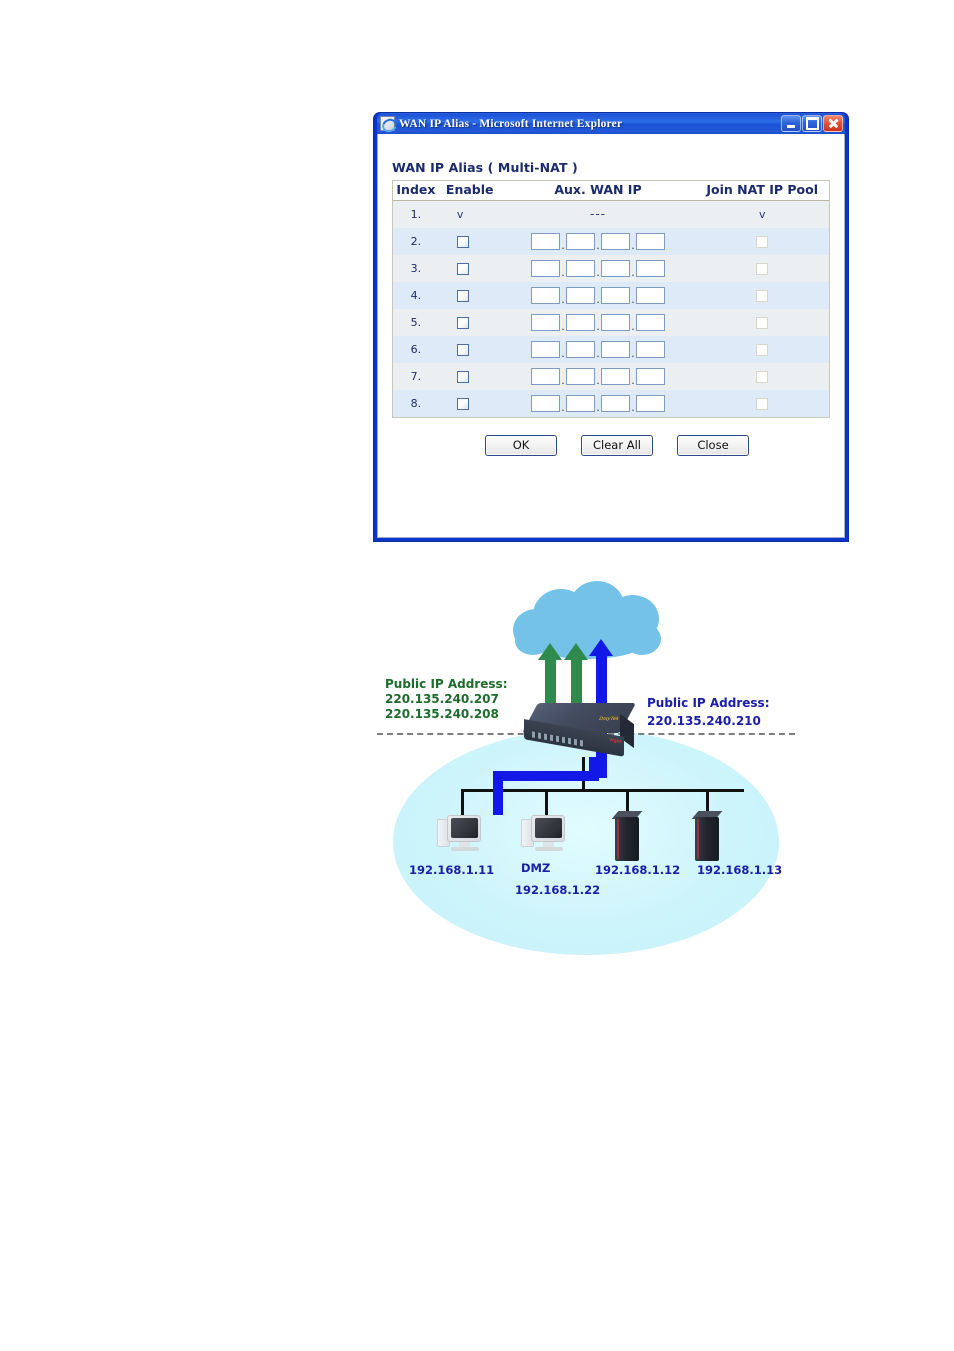 This screenshot has width=954, height=1351. Describe the element at coordinates (833, 123) in the screenshot. I see `close-icon` at that location.